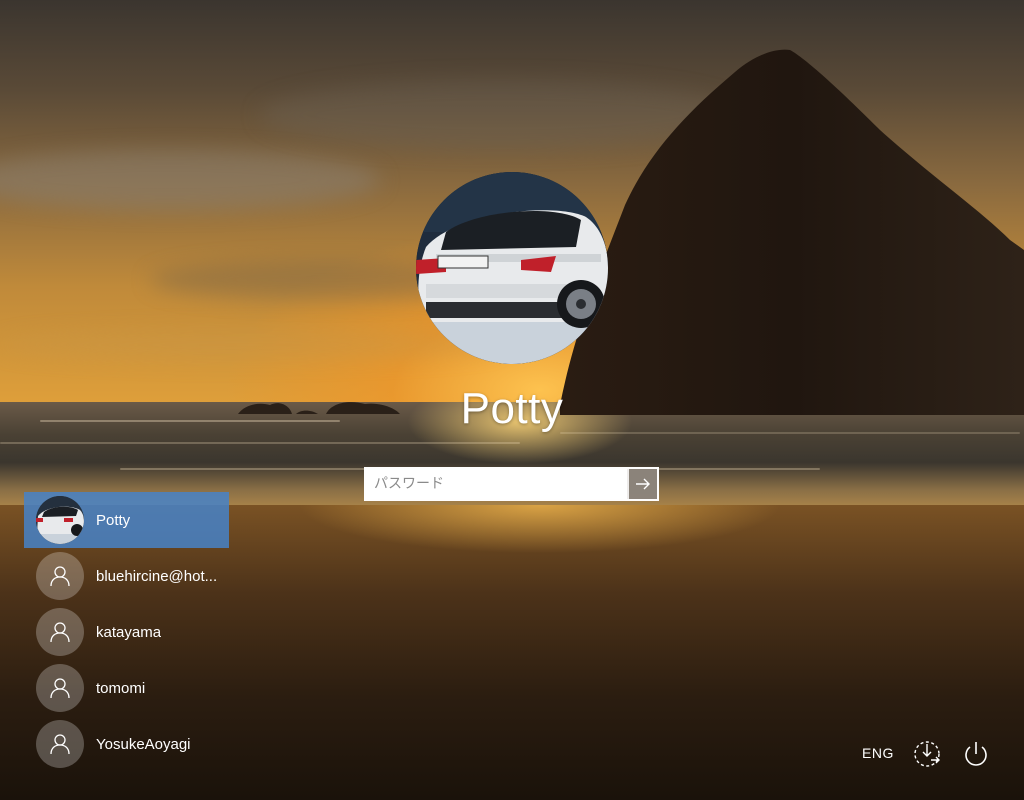 Image resolution: width=1024 pixels, height=800 pixels. I want to click on ease-of-access-button, so click(927, 754).